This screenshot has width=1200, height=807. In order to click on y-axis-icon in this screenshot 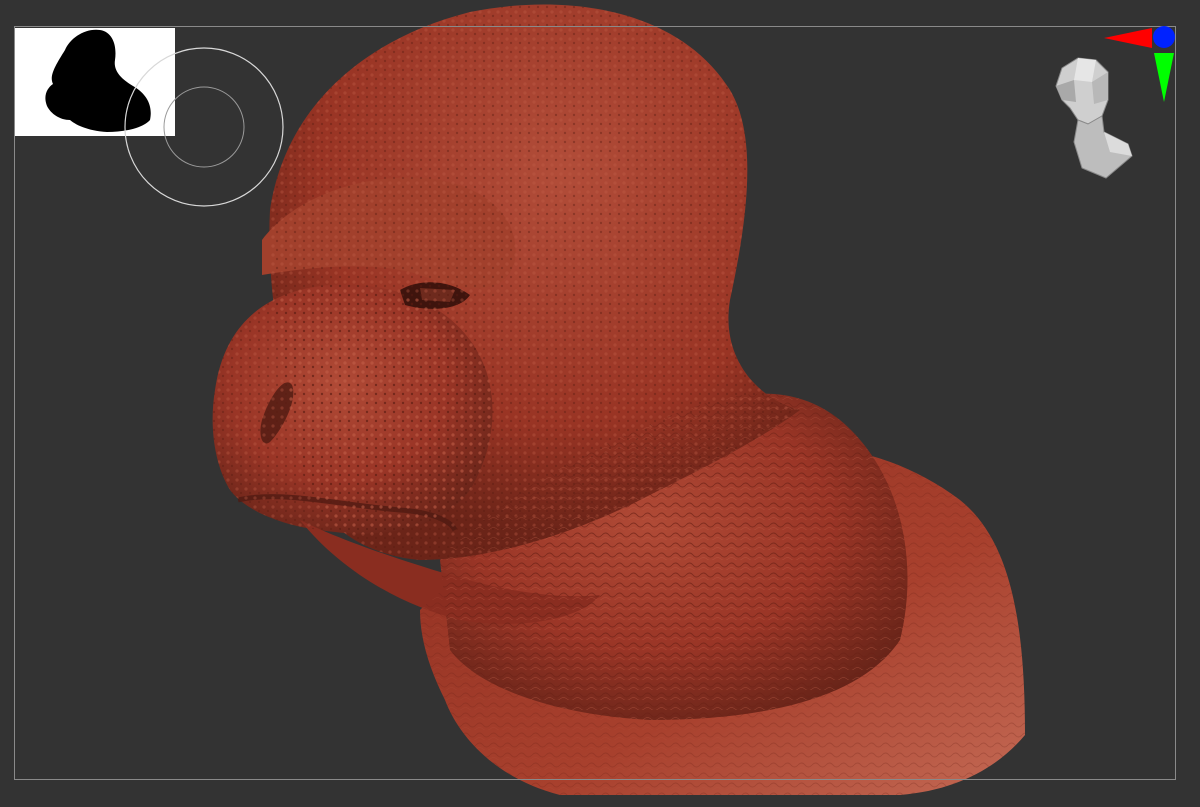, I will do `click(1164, 77)`.